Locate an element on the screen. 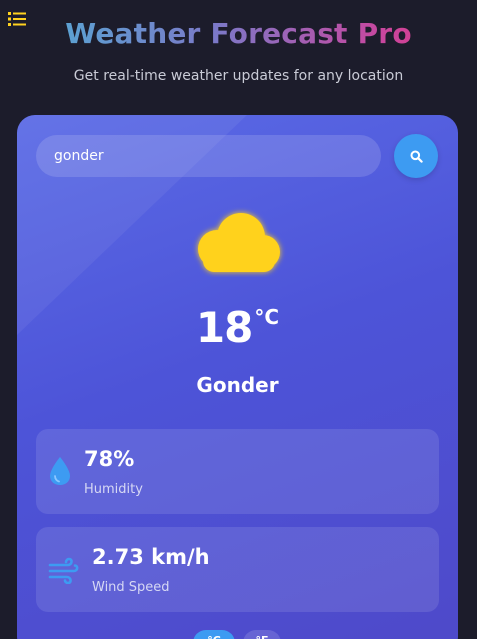  city-name: Gonder is located at coordinates (237, 385).